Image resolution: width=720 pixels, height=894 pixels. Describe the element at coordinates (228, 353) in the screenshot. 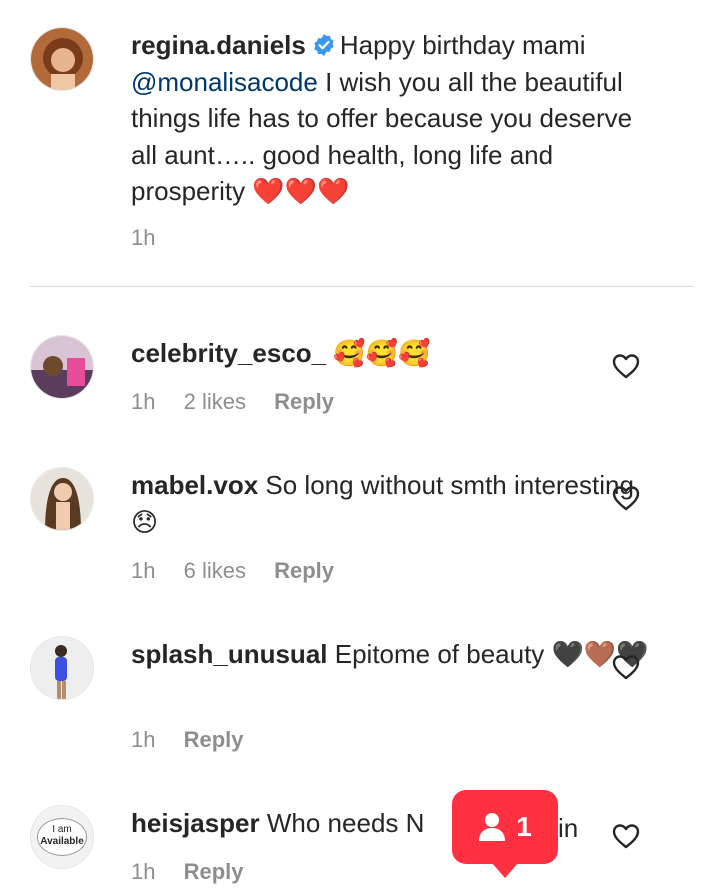

I see `comment-username: celebrity_esco_` at that location.